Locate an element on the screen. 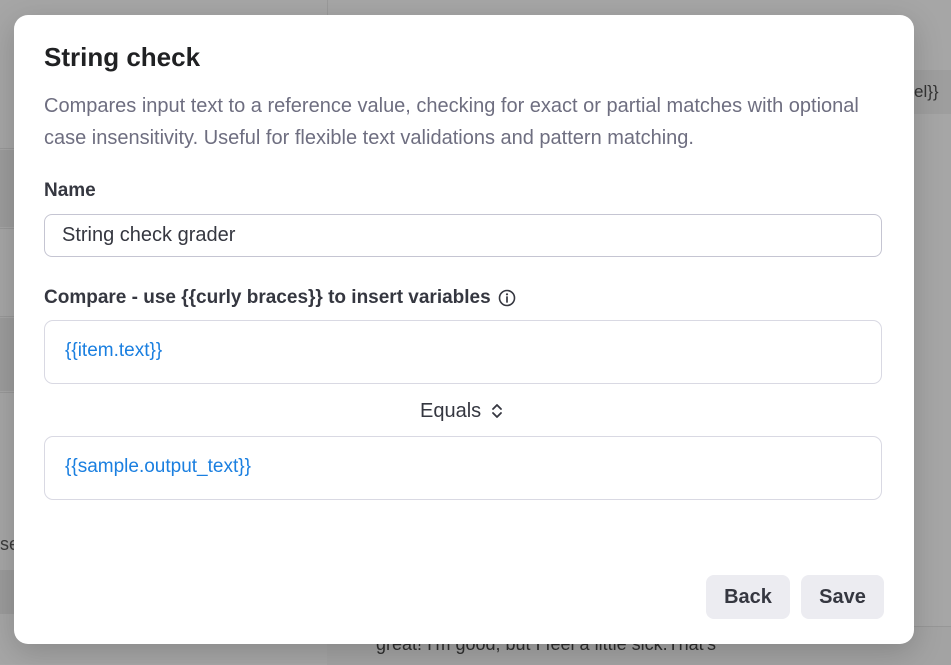 The height and width of the screenshot is (665, 951). input-variable-field: {{item.text}} is located at coordinates (463, 352).